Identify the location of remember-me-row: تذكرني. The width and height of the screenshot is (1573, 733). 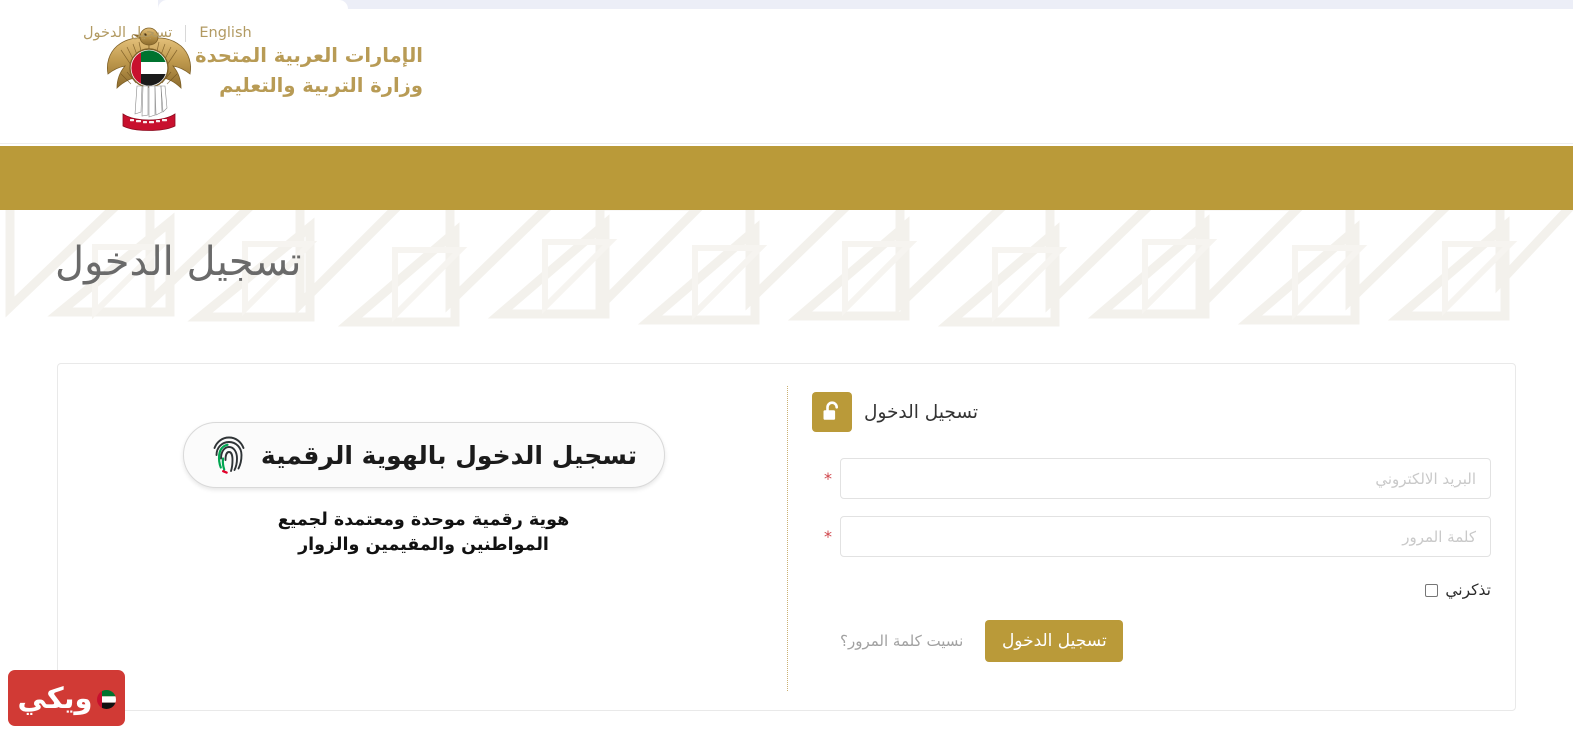
(1165, 590).